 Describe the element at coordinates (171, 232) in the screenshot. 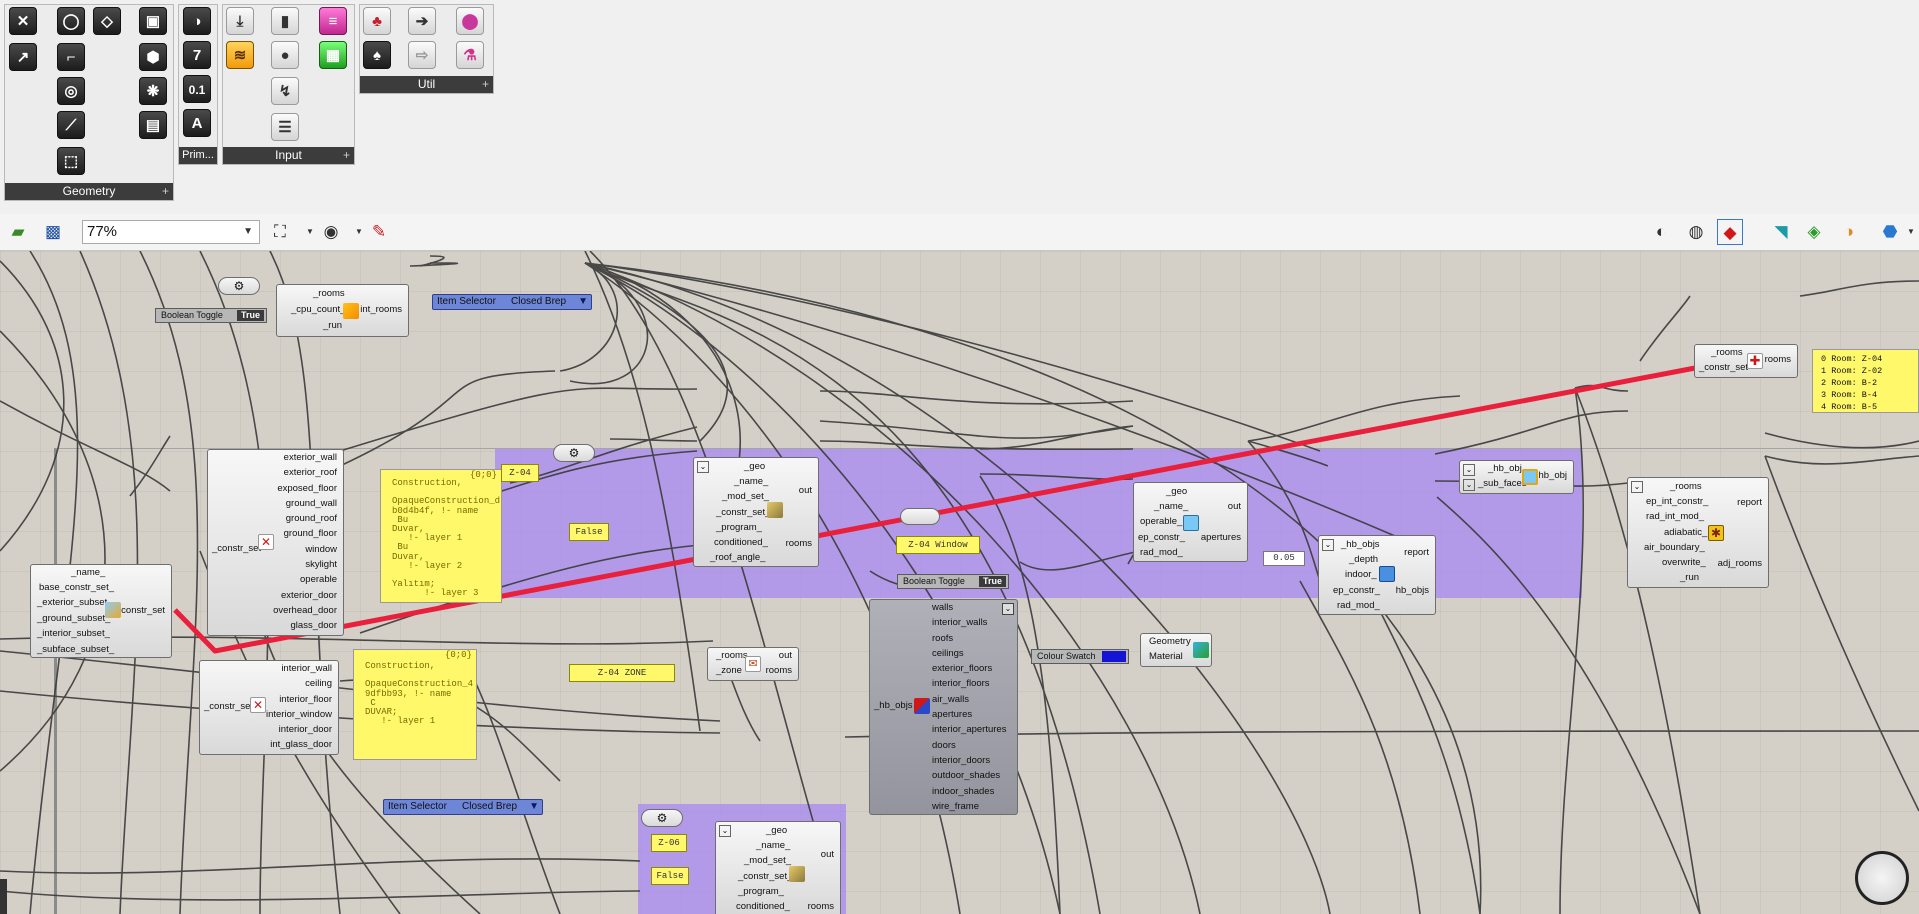

I see `zoom-dropdown: 77% ▼` at that location.